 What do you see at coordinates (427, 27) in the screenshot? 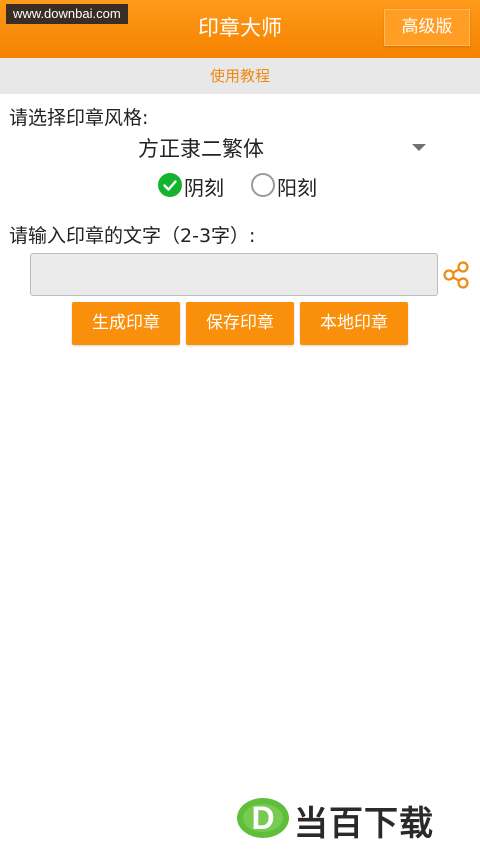
I see `premium-button: 高级版` at bounding box center [427, 27].